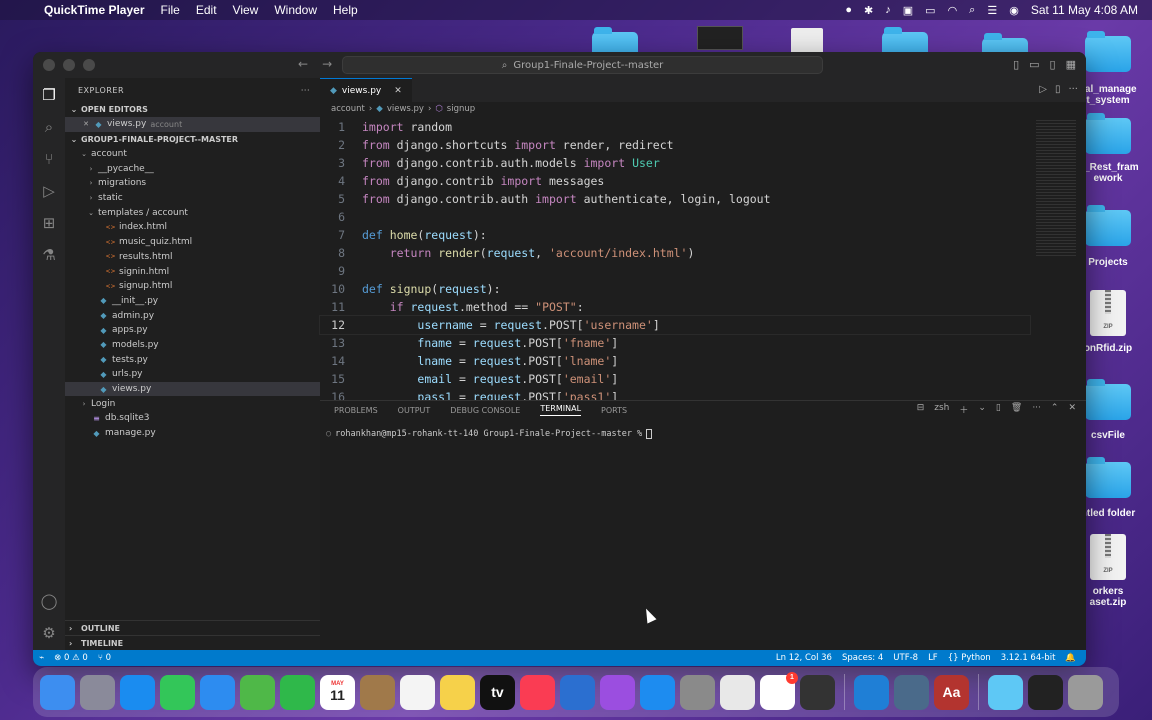 The width and height of the screenshot is (1152, 720). Describe the element at coordinates (206, 10) in the screenshot. I see `menu-edit: Edit` at that location.